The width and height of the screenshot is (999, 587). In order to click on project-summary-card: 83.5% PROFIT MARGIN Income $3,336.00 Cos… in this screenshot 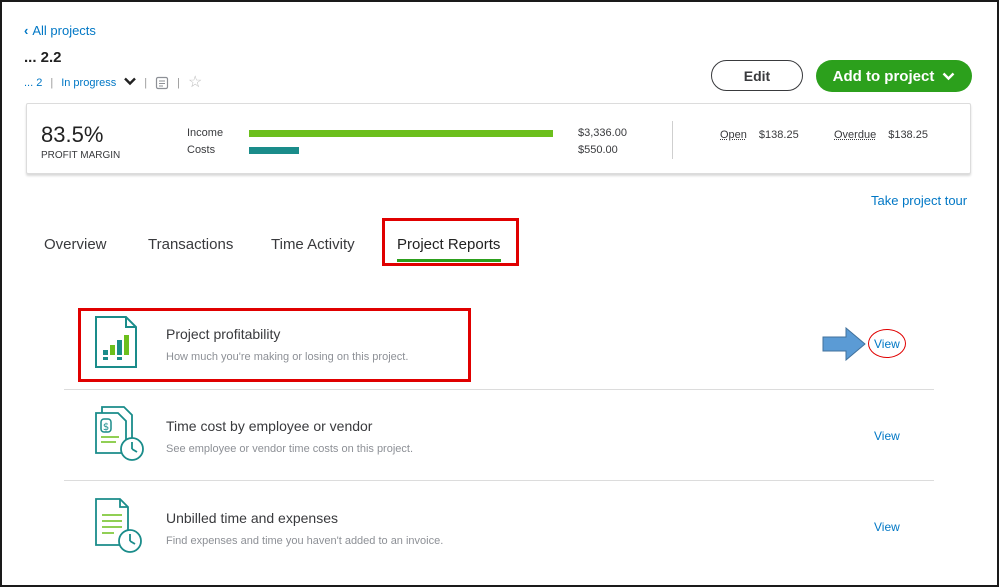, I will do `click(498, 138)`.